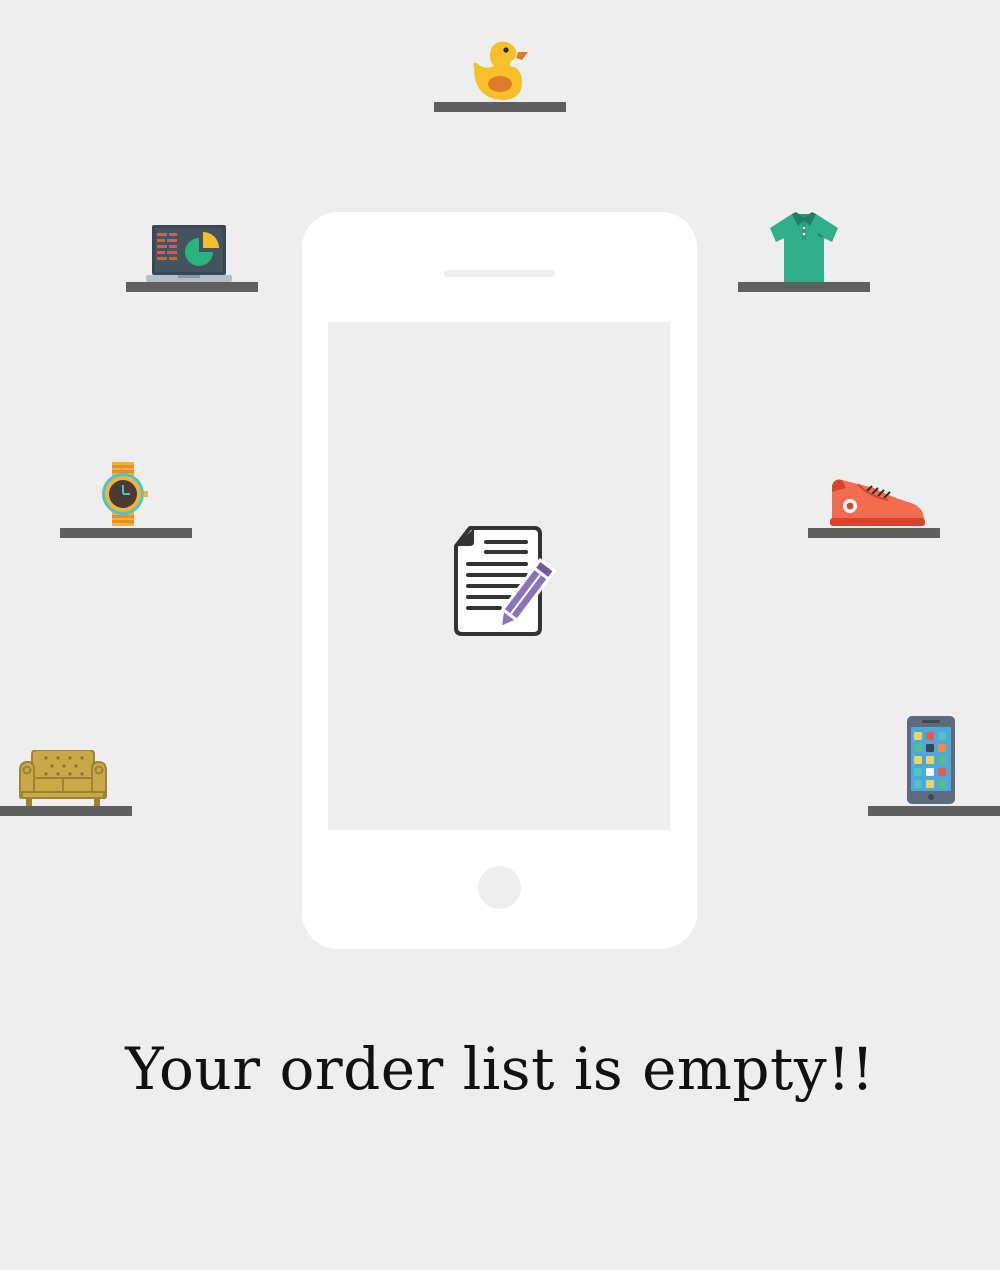 The height and width of the screenshot is (1270, 1000). I want to click on shirt-icon, so click(804, 247).